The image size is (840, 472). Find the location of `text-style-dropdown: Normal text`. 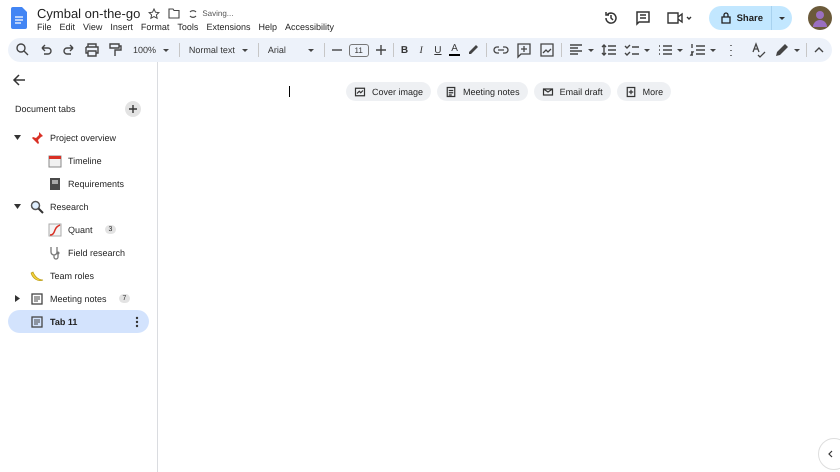

text-style-dropdown: Normal text is located at coordinates (219, 50).